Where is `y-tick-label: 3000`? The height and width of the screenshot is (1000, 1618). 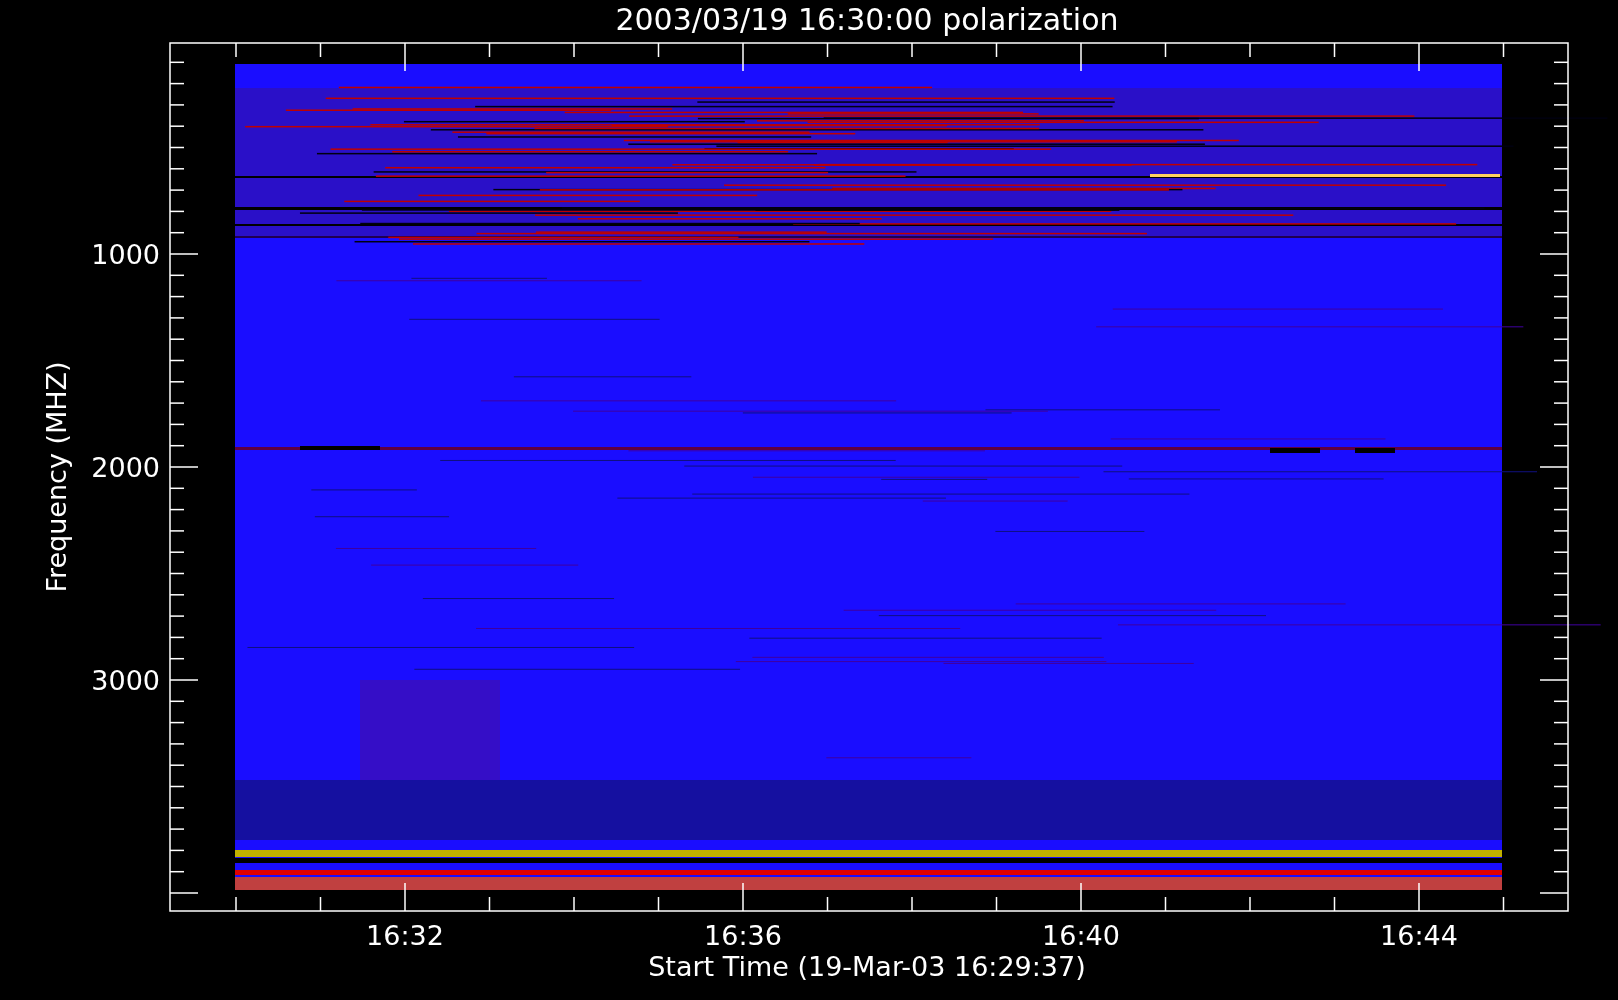
y-tick-label: 3000 is located at coordinates (125, 680).